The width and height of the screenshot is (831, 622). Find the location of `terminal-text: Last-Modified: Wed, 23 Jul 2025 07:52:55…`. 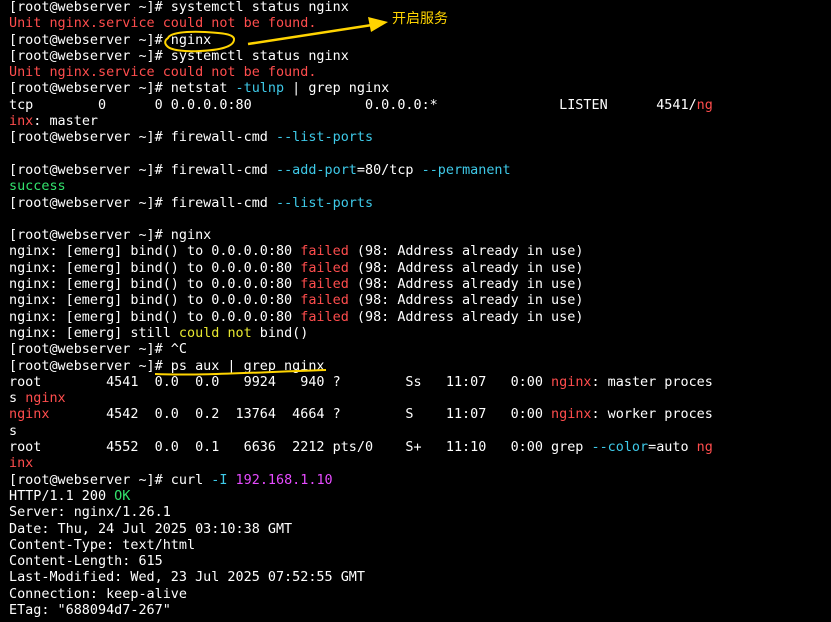

terminal-text: Last-Modified: Wed, 23 Jul 2025 07:52:55… is located at coordinates (187, 578).